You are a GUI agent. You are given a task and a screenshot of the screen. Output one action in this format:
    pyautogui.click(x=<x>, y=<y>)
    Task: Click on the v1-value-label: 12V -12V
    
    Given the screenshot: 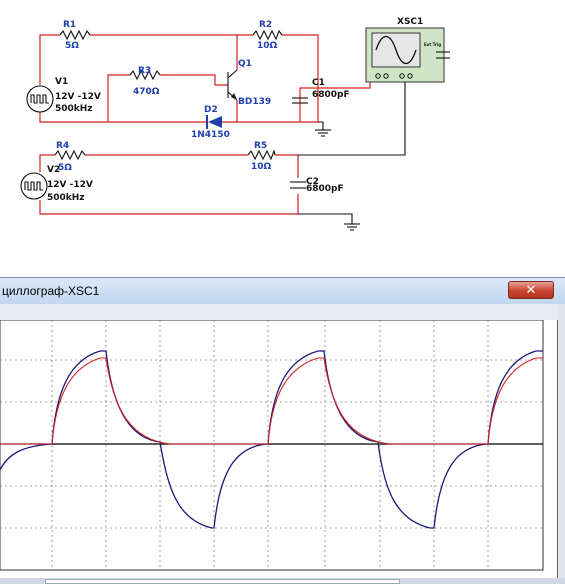 What is the action you would take?
    pyautogui.click(x=78, y=97)
    